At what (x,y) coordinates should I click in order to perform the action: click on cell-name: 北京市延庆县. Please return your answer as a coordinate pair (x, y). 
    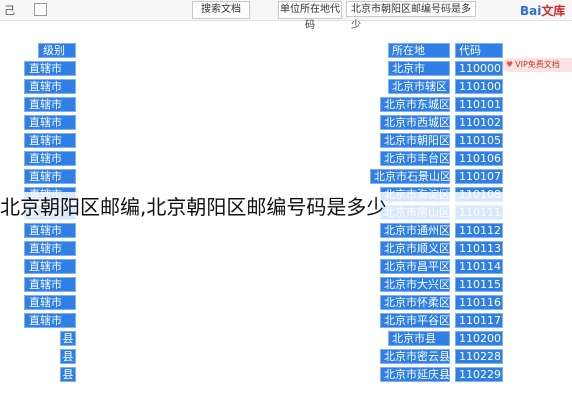
    Looking at the image, I should click on (415, 374).